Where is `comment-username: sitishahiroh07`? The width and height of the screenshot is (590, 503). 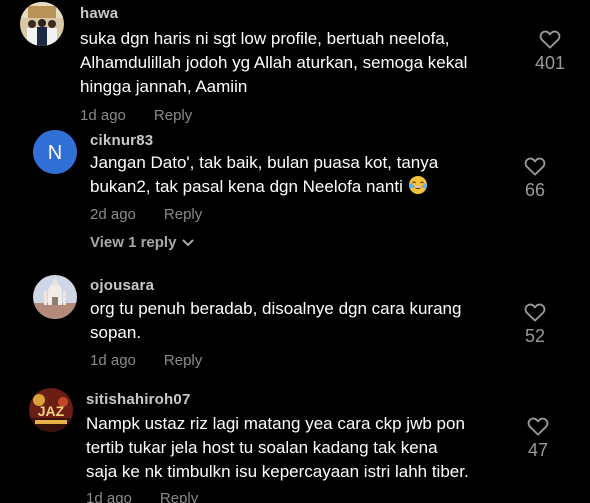
comment-username: sitishahiroh07 is located at coordinates (138, 399).